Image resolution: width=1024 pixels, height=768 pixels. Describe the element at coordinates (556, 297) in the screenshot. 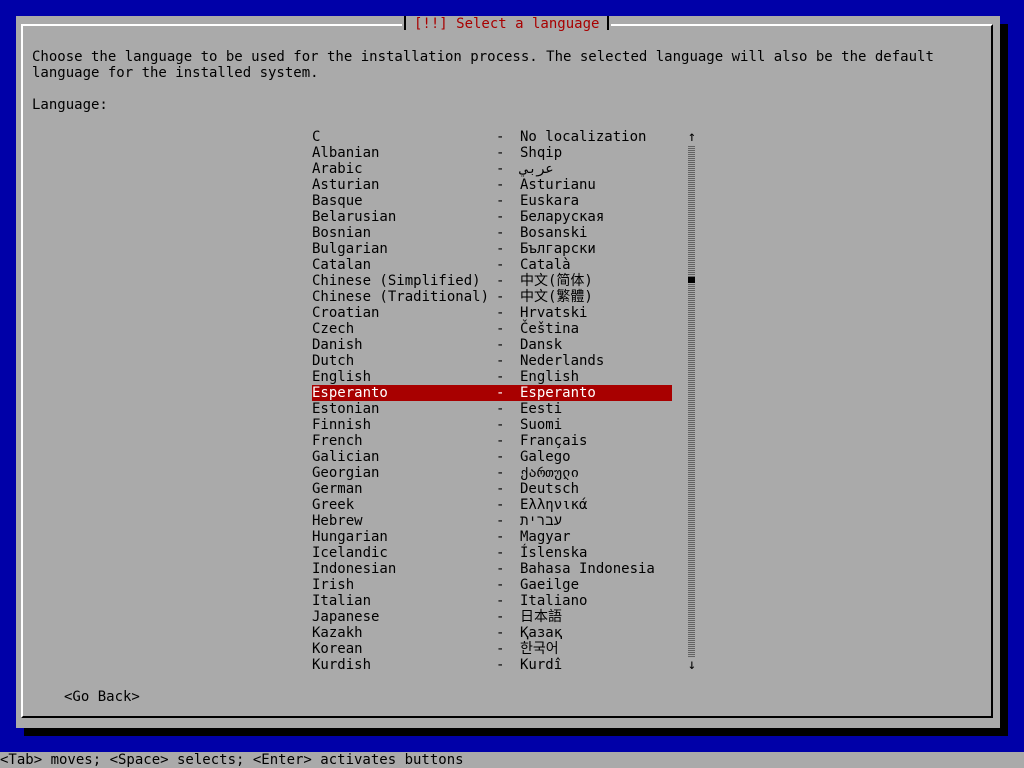

I see `language-native-name: 中文(繁體)` at that location.